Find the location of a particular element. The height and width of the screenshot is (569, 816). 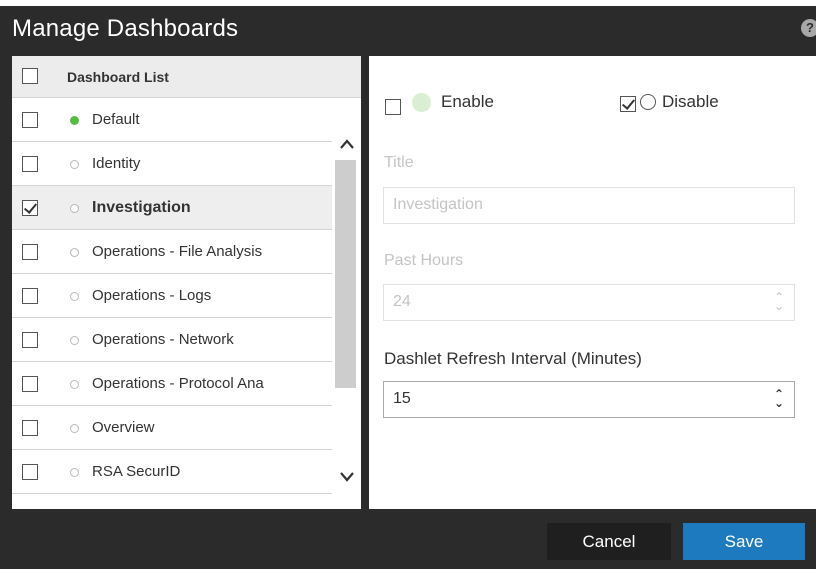

disable-label: Disable is located at coordinates (690, 101).